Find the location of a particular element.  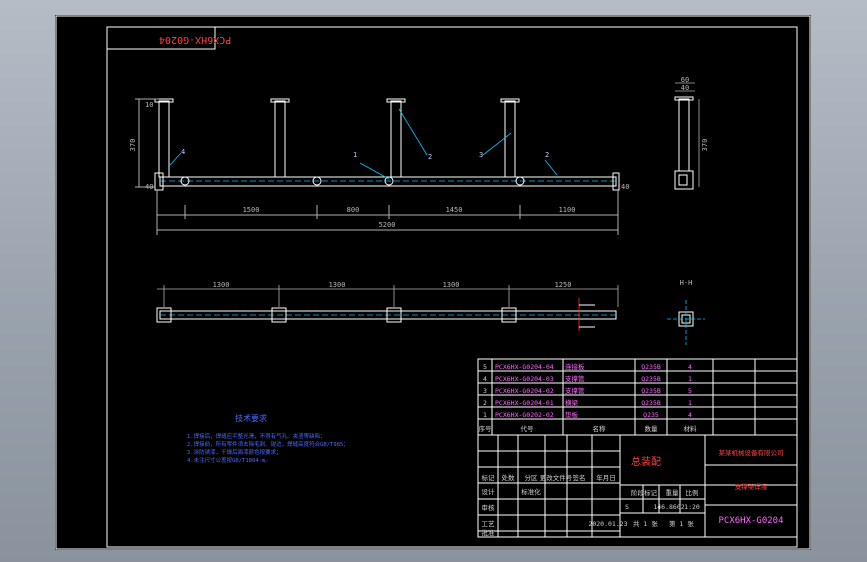

svg-text: 材料 is located at coordinates (691, 428).